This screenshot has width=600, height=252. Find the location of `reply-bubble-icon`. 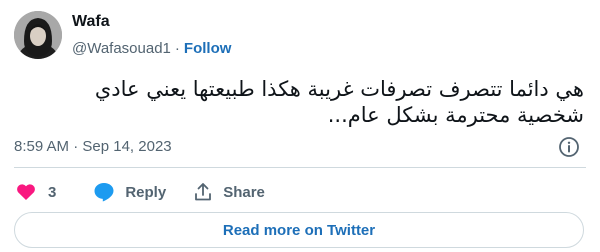

reply-bubble-icon is located at coordinates (104, 192).